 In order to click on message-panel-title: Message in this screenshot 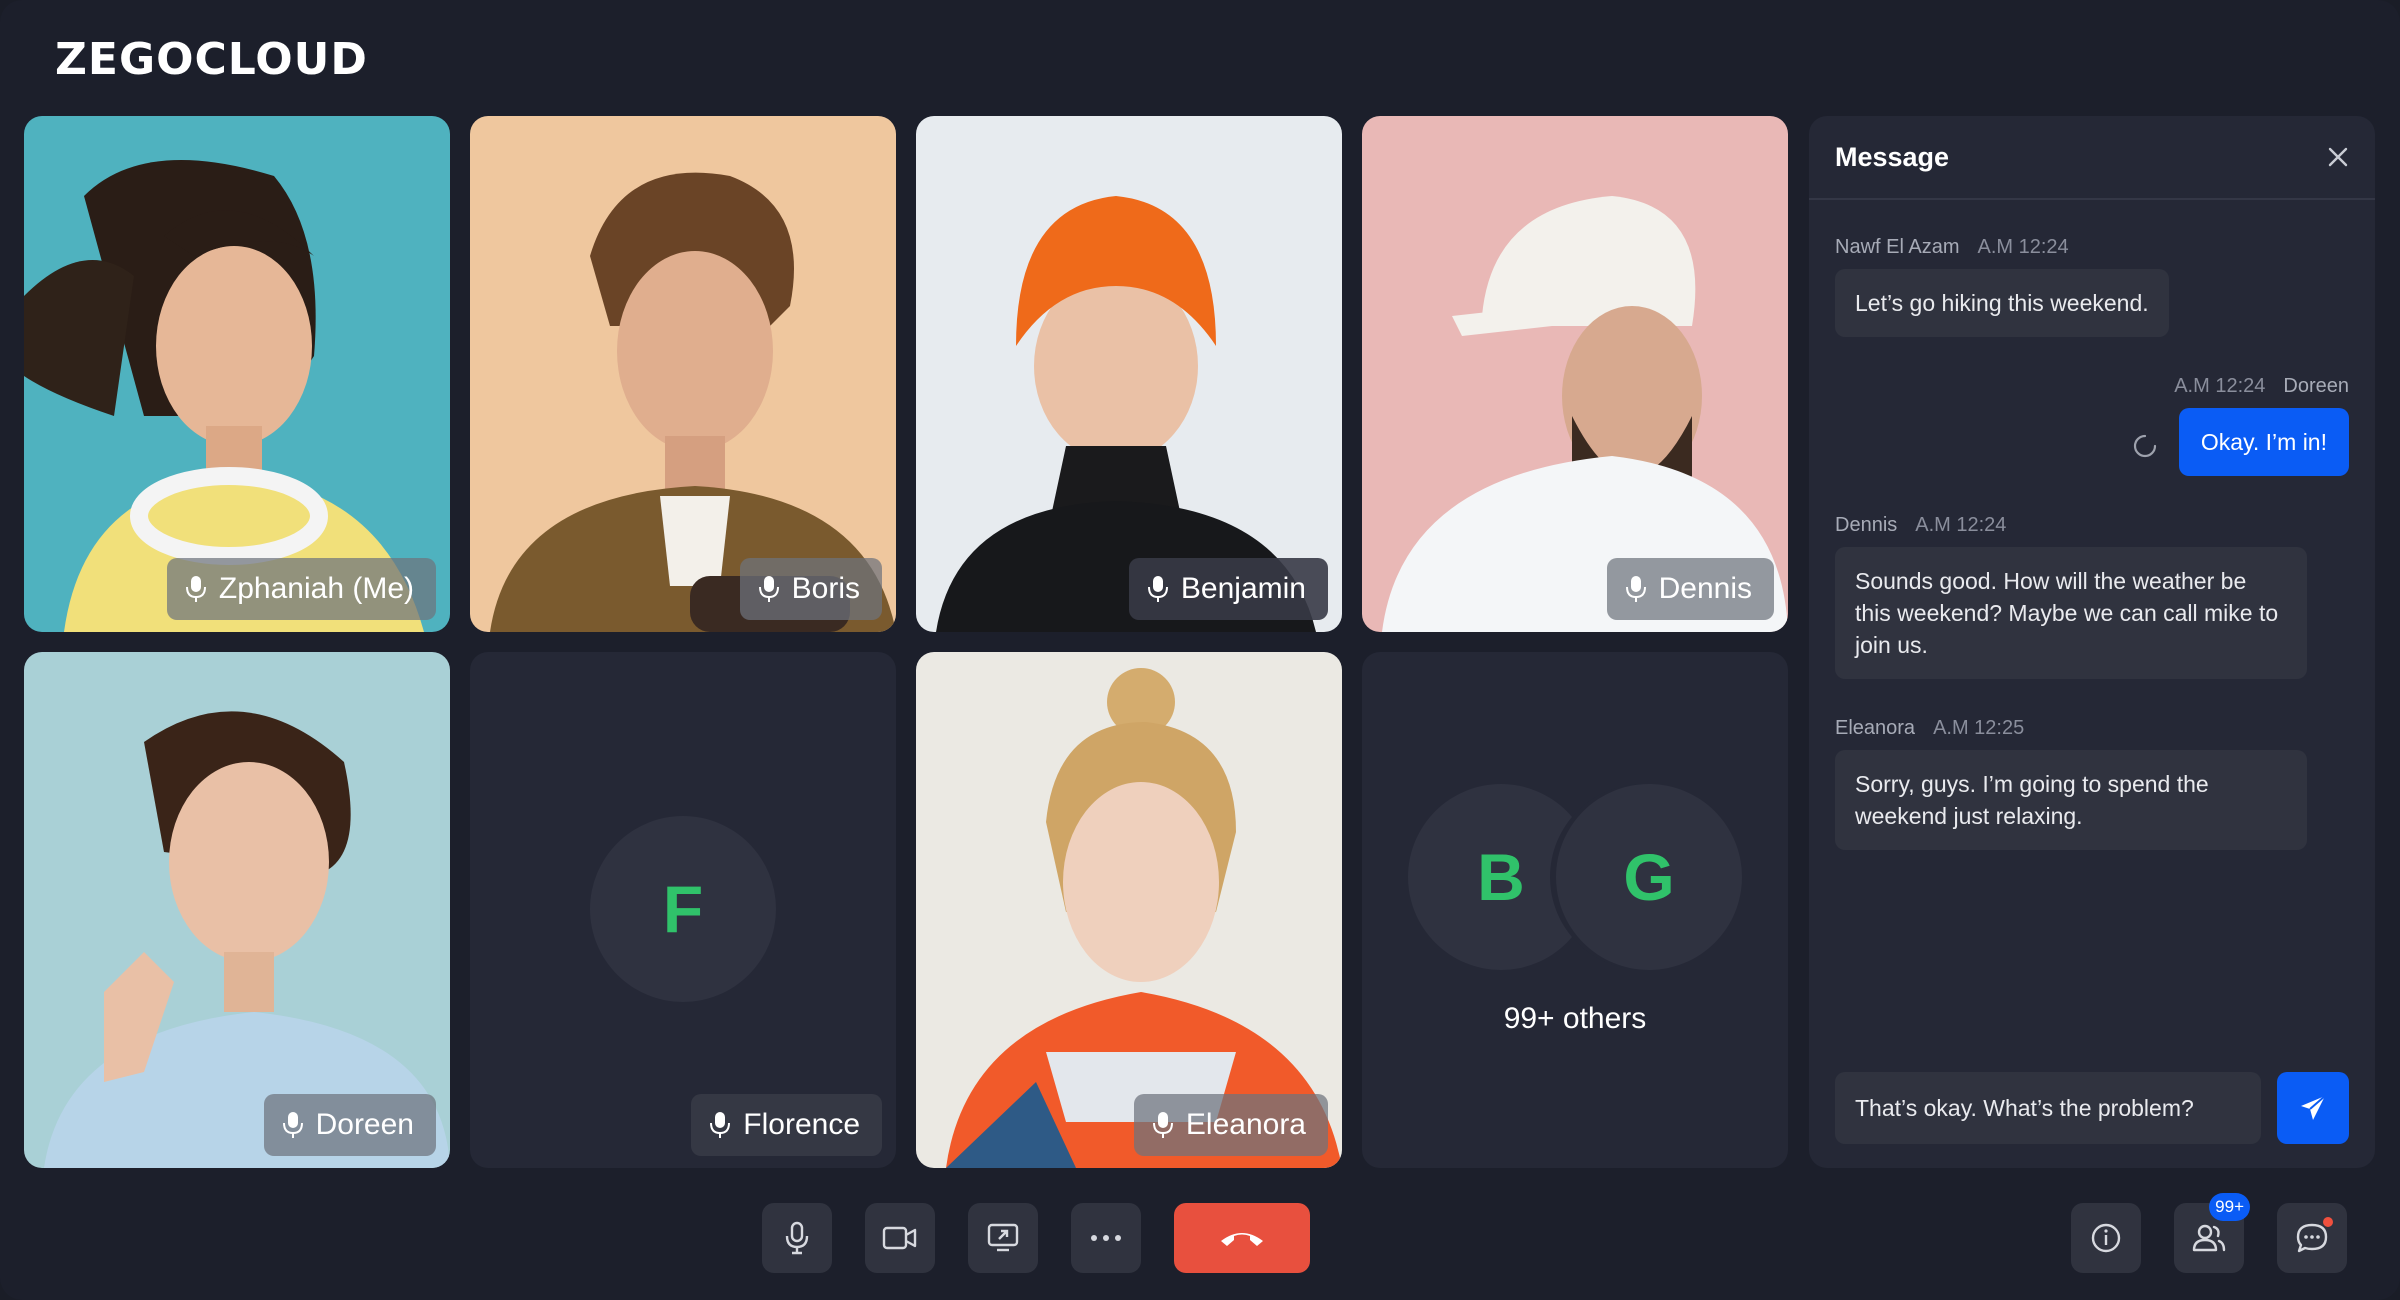, I will do `click(1892, 156)`.